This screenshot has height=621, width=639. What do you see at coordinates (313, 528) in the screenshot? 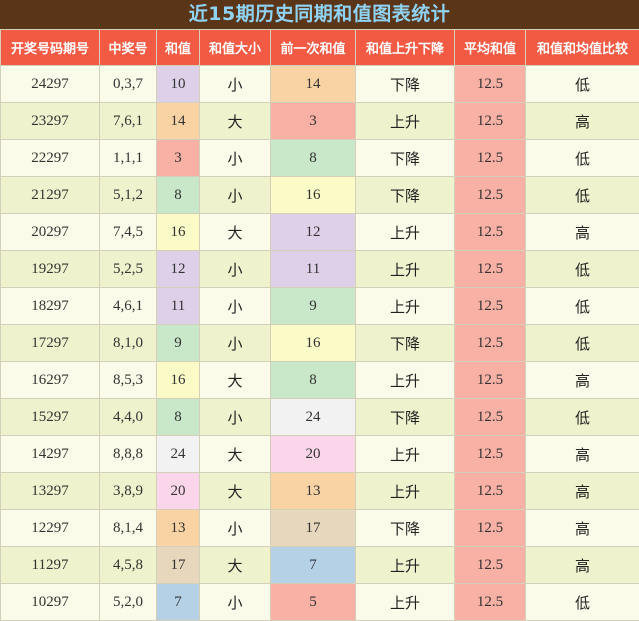
I see `cell-prev-sum: 17` at bounding box center [313, 528].